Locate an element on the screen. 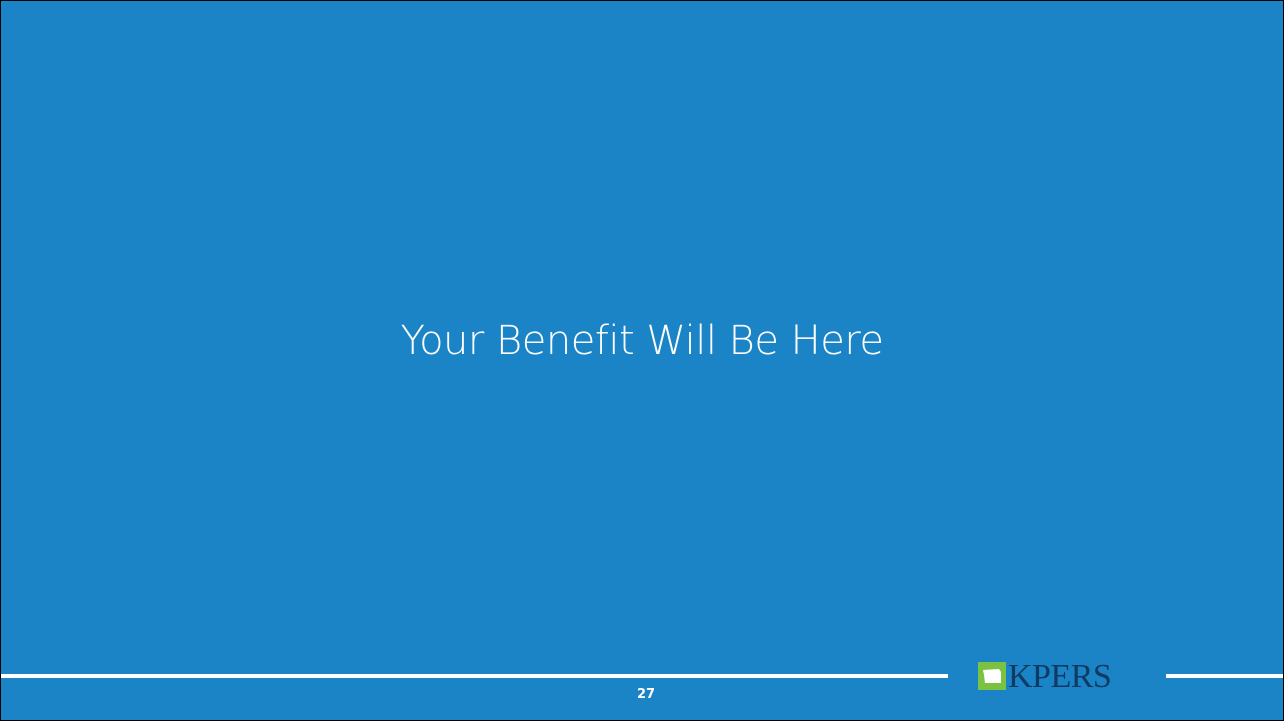 This screenshot has width=1284, height=721. kansas-state-icon is located at coordinates (992, 676).